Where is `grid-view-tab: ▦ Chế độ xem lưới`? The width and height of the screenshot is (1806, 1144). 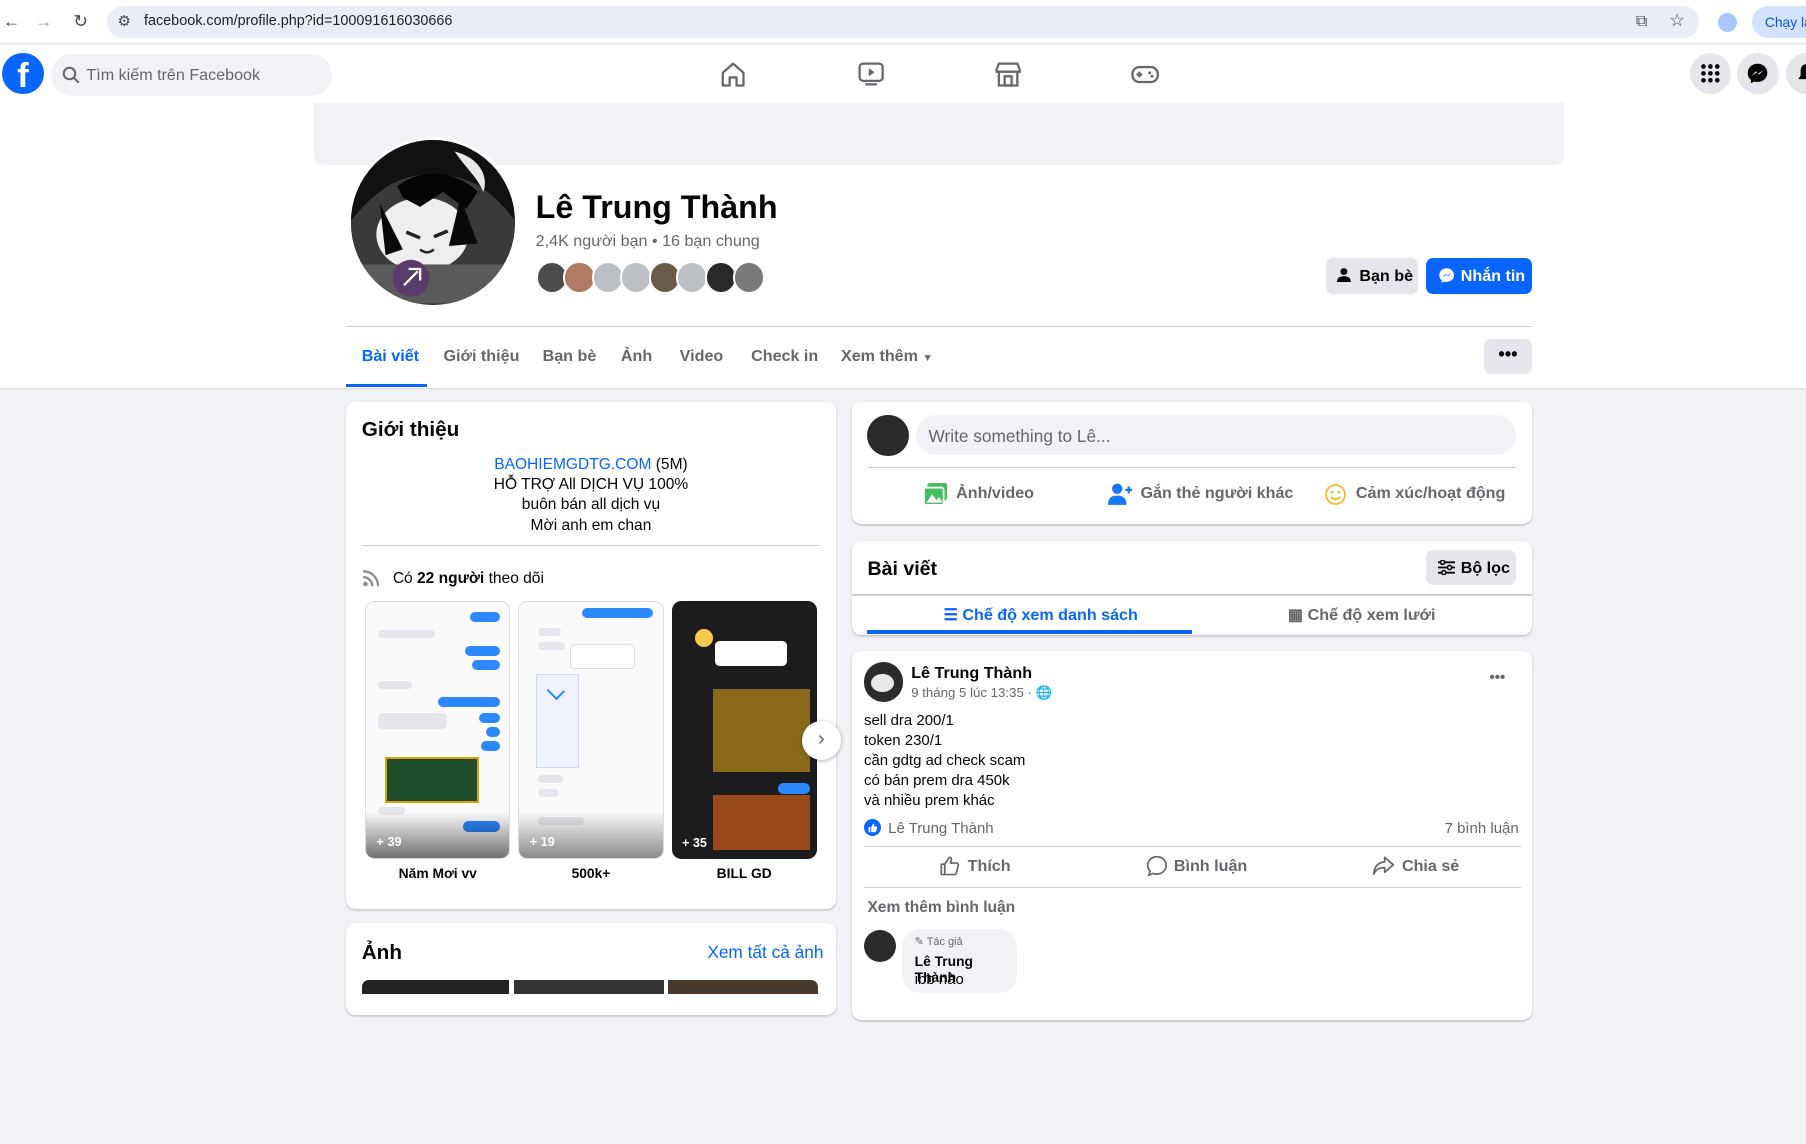
grid-view-tab: ▦ Chế độ xem lưới is located at coordinates (1362, 615).